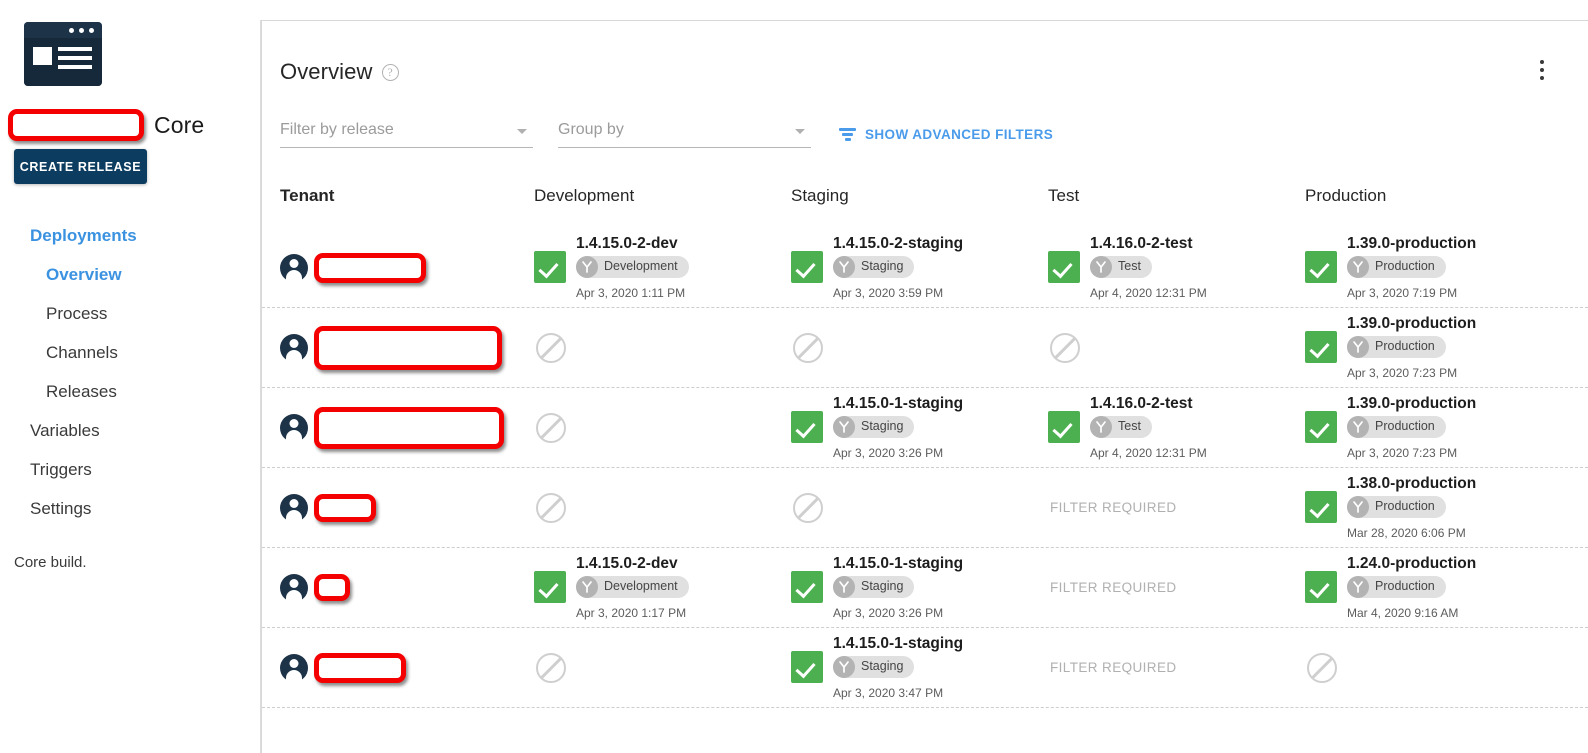 Image resolution: width=1588 pixels, height=753 pixels. What do you see at coordinates (1148, 428) in the screenshot?
I see `deployment-info: 1.4.16.0-2-test Test Apr 4, 2020 12:31 PM` at bounding box center [1148, 428].